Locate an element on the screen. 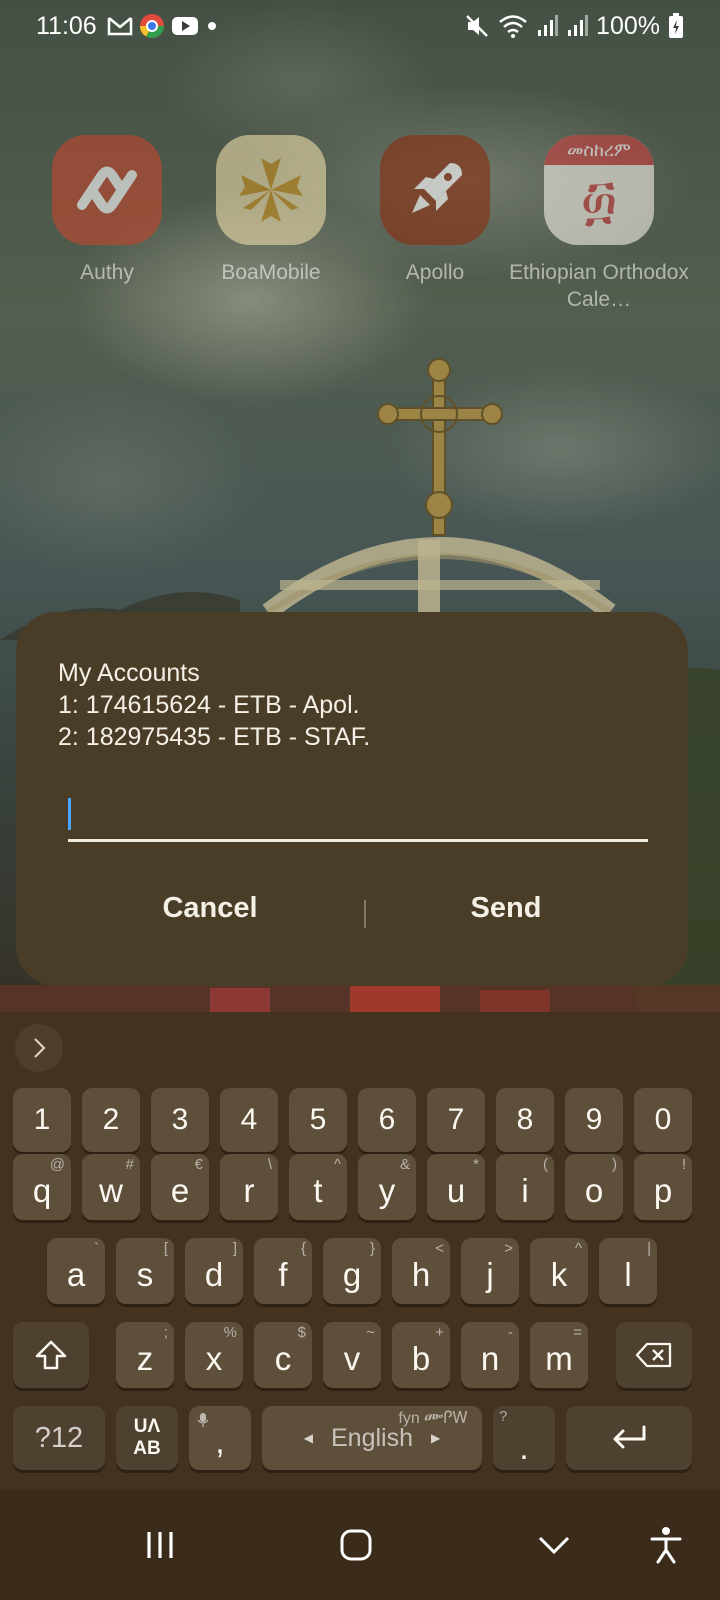 The width and height of the screenshot is (720, 1600). navigation-bar is located at coordinates (360, 1545).